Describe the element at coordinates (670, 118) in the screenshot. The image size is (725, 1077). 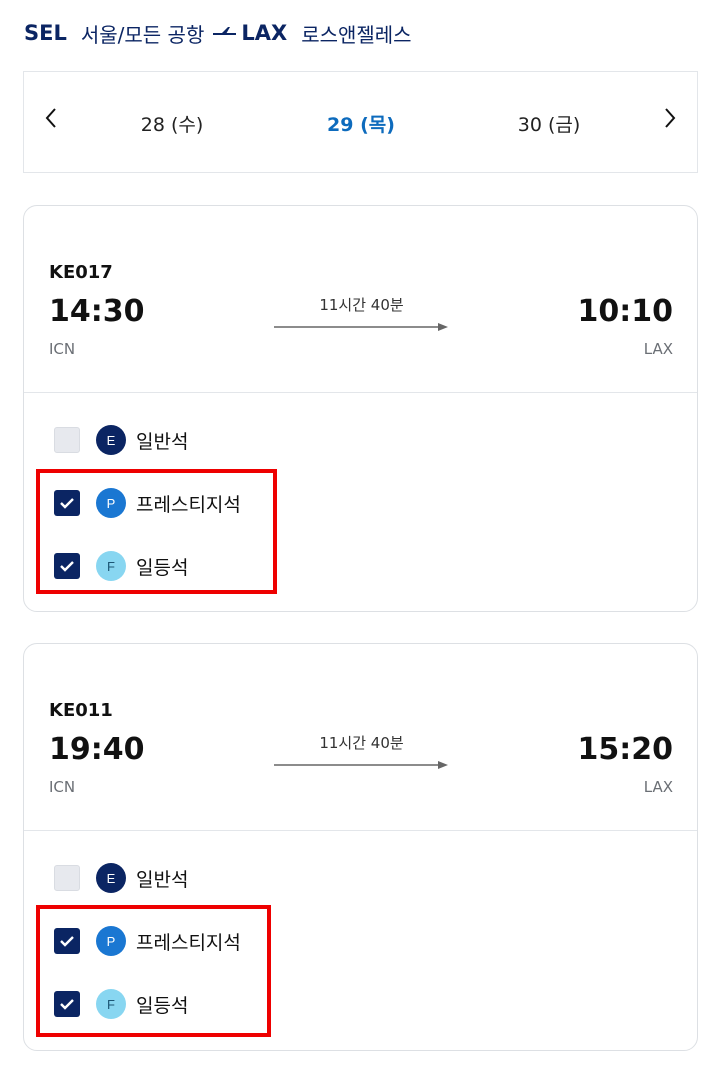
I see `chevron-right-icon` at that location.